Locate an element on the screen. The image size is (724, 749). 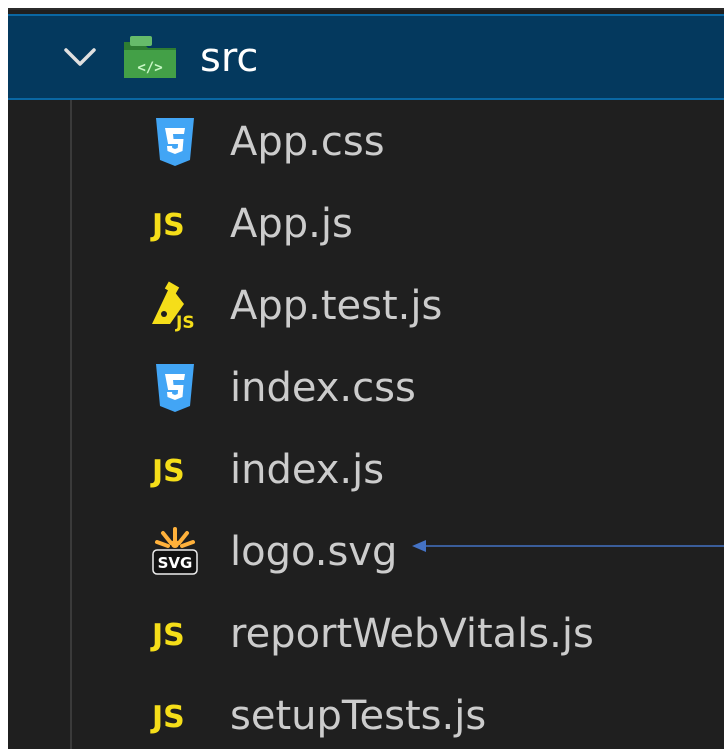
file-app-css: App.css is located at coordinates (366, 142).